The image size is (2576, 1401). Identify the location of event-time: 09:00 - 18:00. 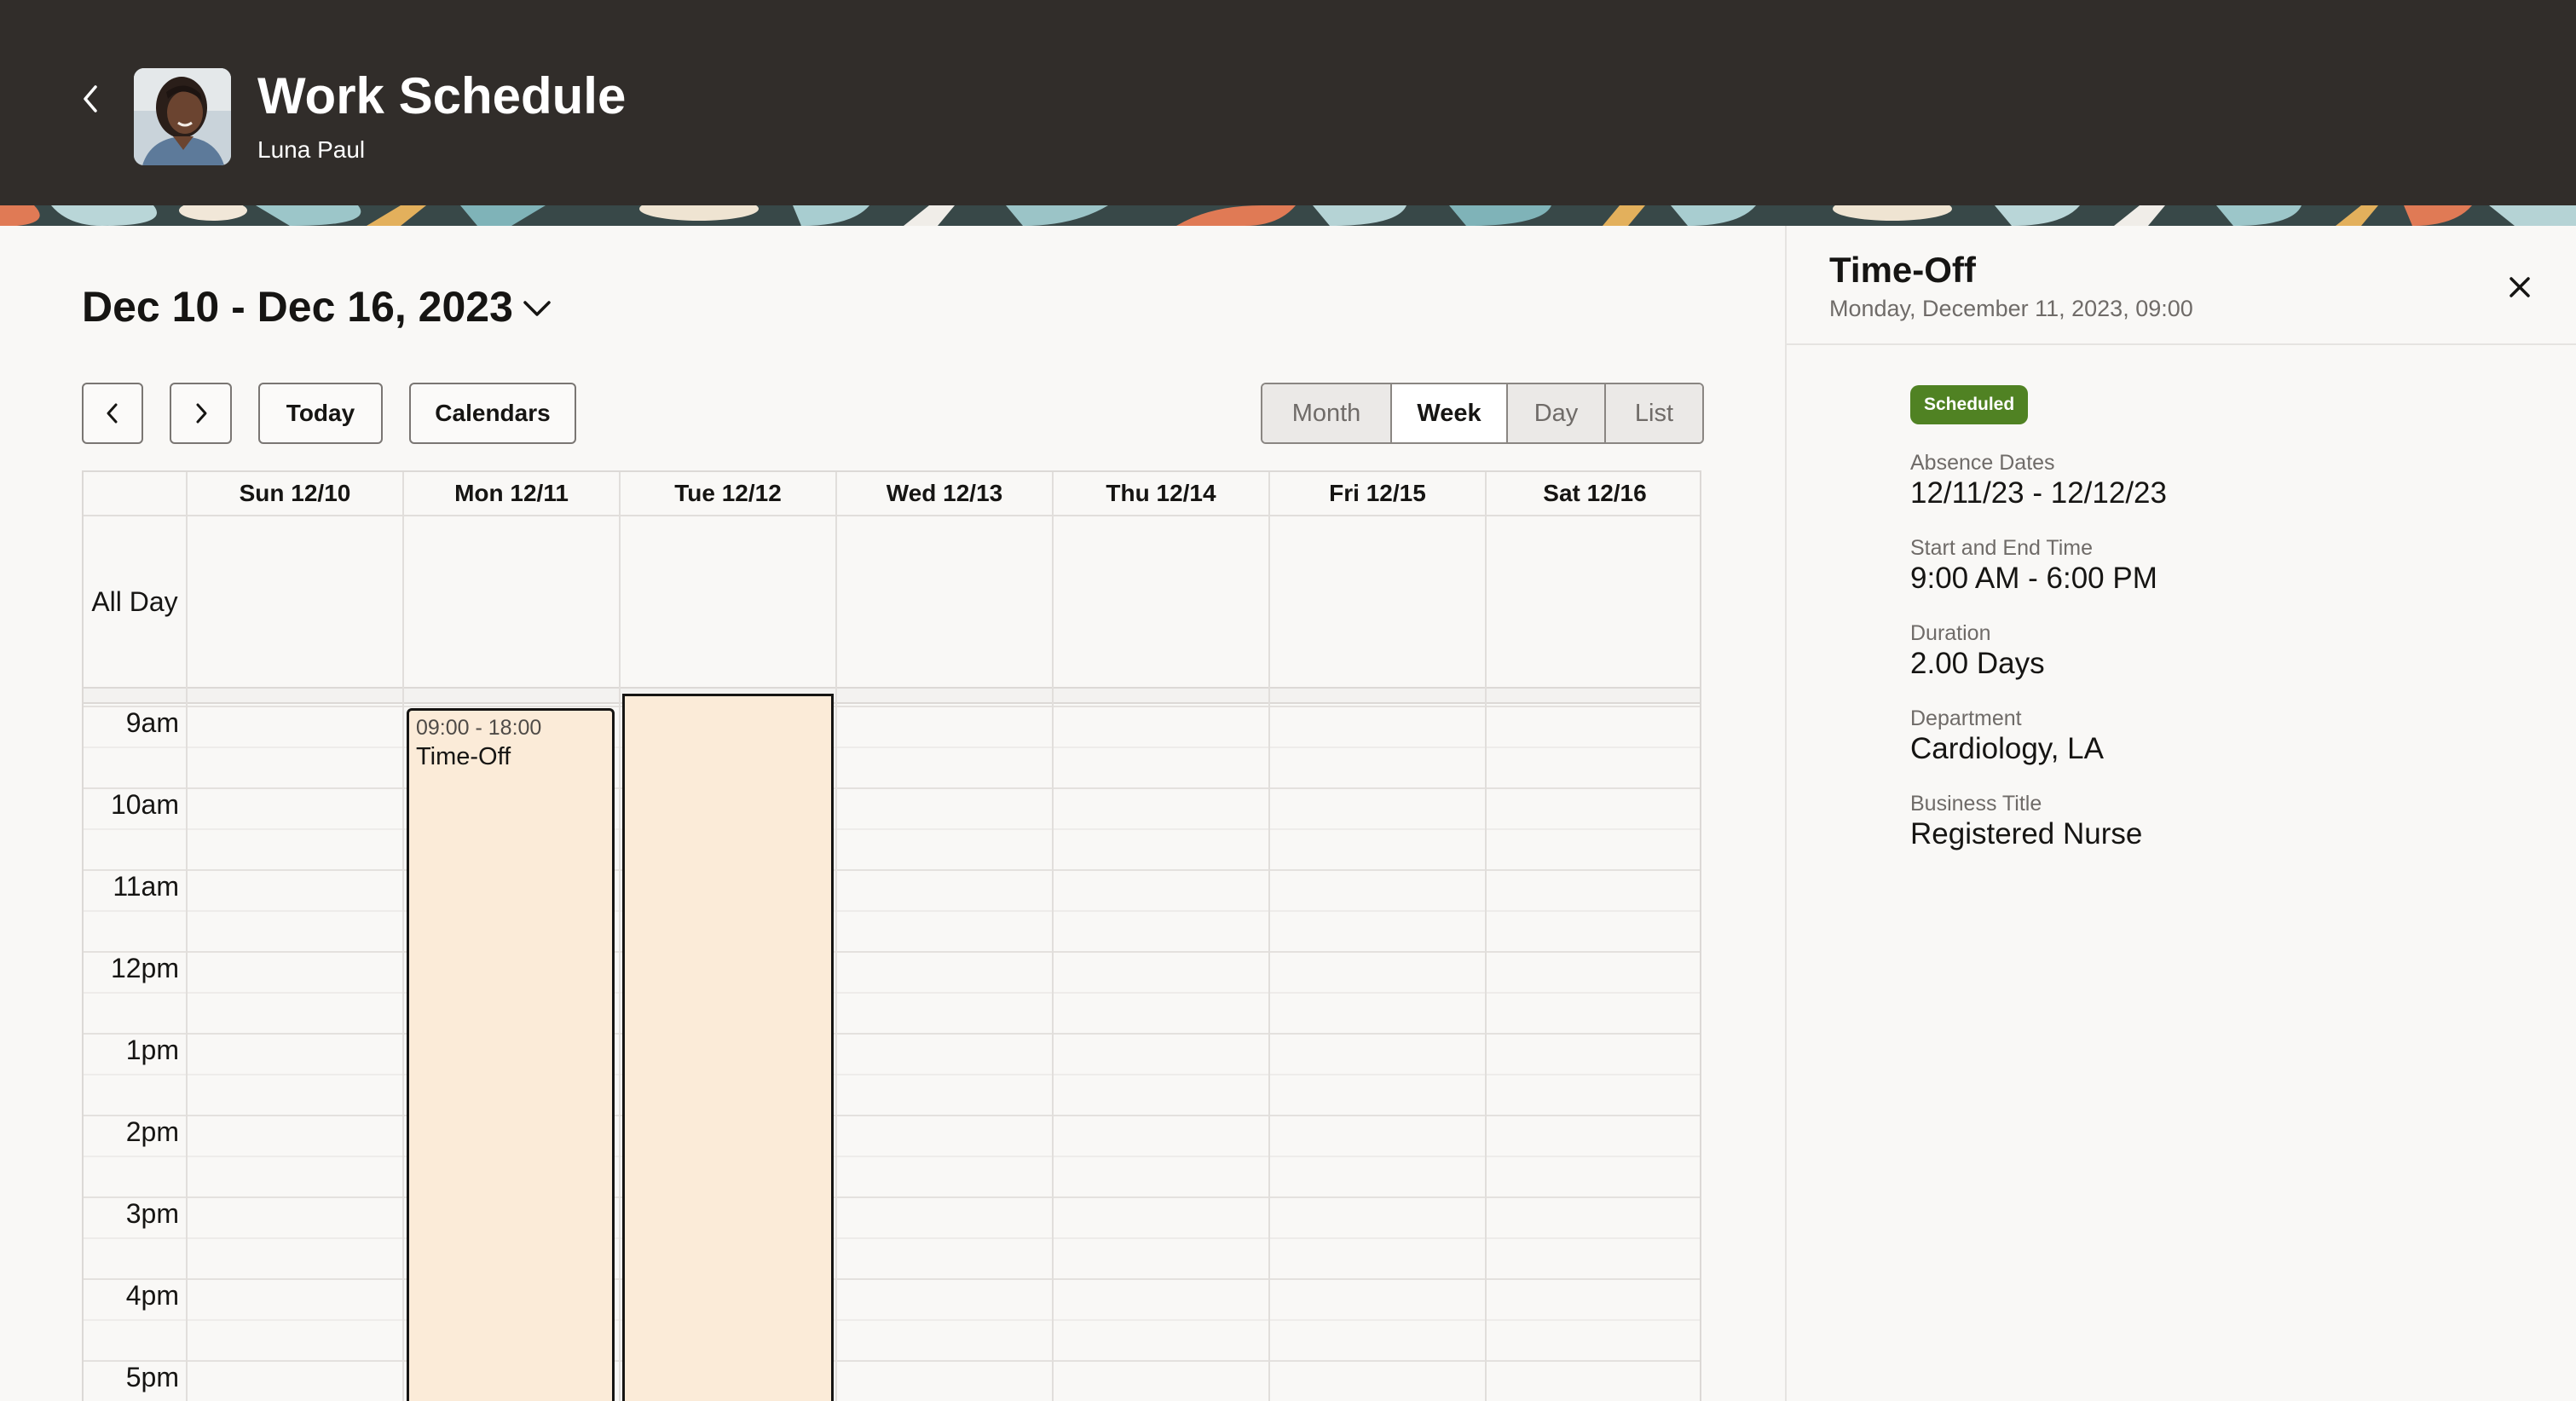
(479, 728).